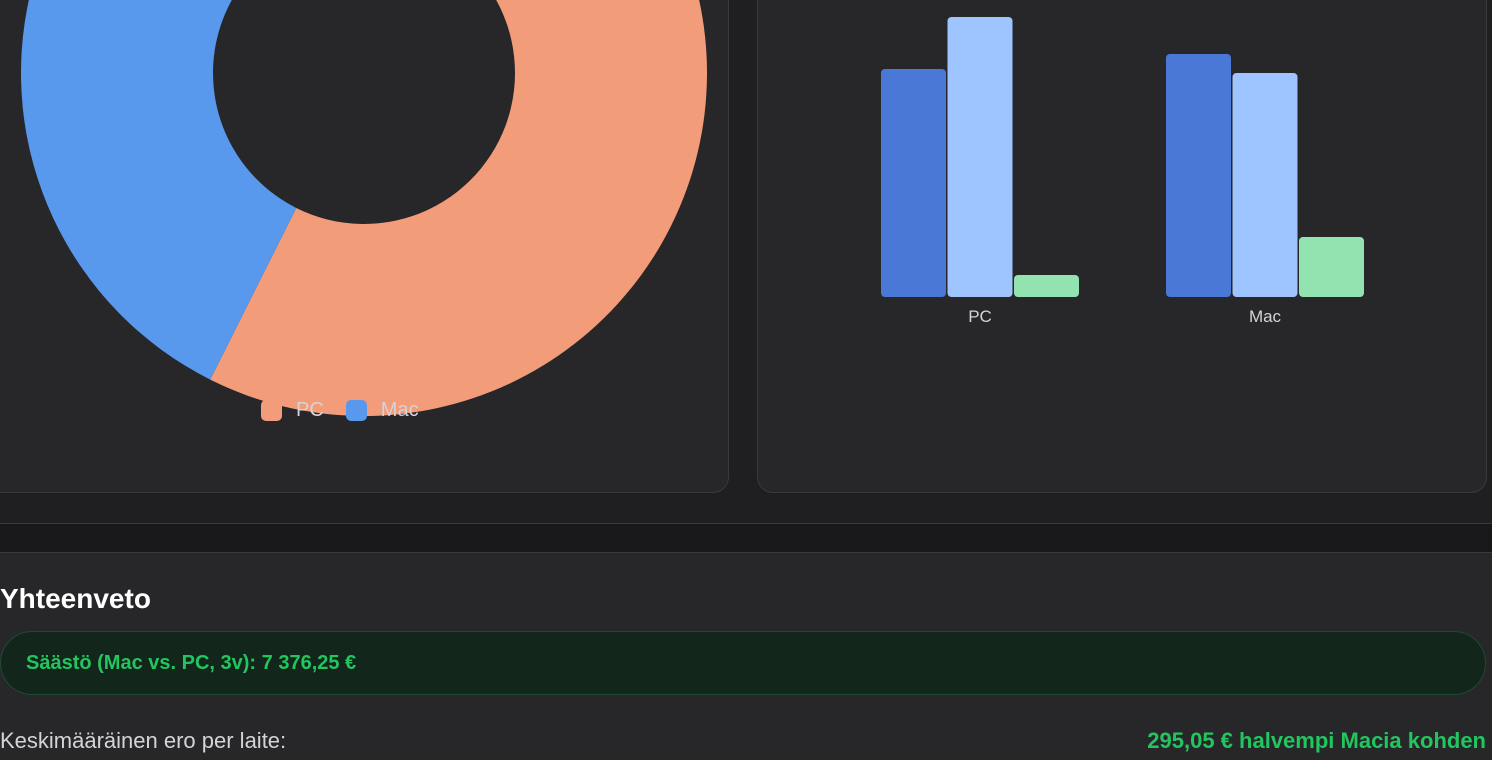 The width and height of the screenshot is (1492, 760). I want to click on savings-badge: Säästö (Mac vs. PC, 3v): 7 376,25 €, so click(743, 663).